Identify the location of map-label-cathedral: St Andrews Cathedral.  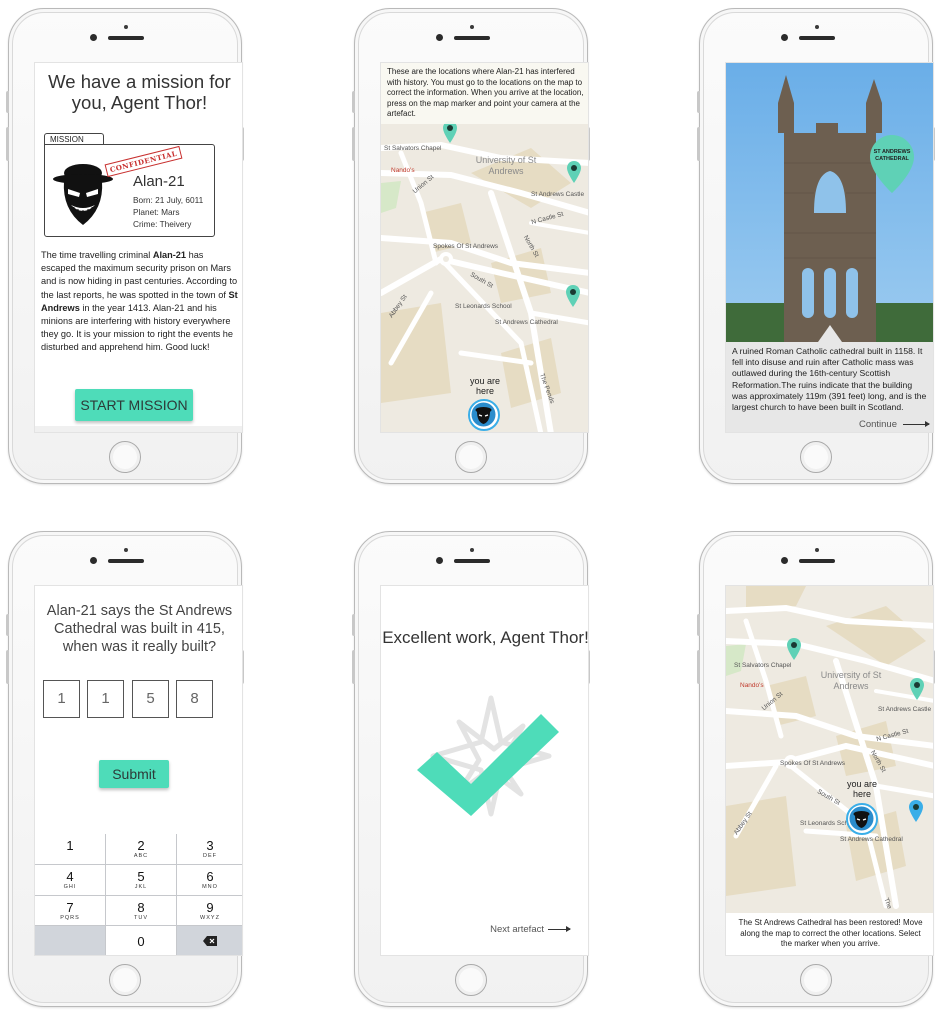
(871, 839).